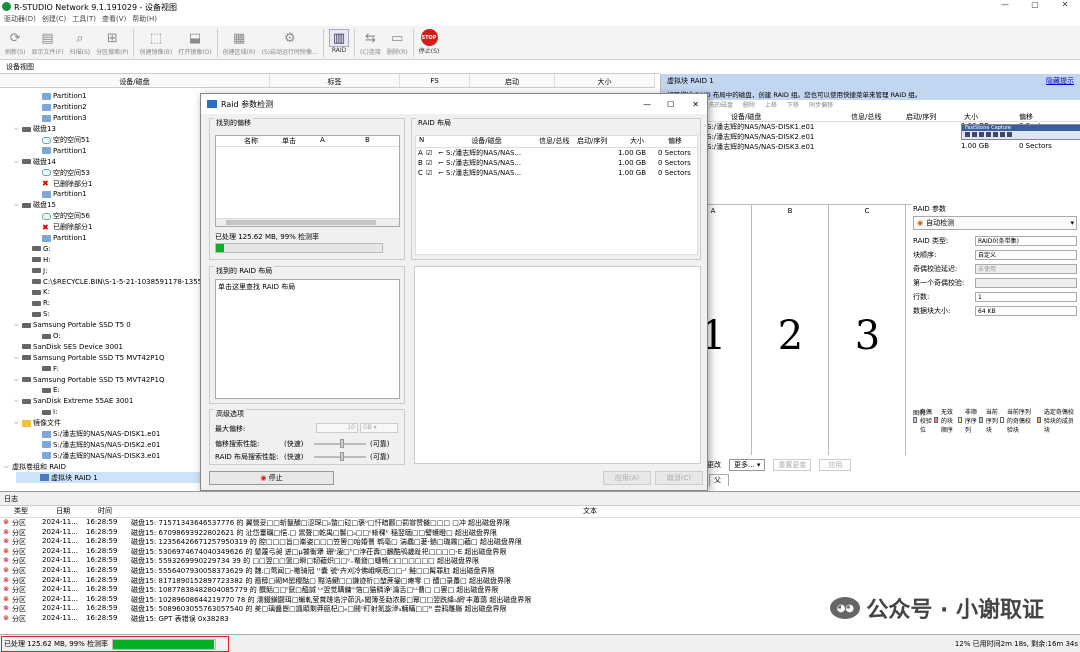 This screenshot has height=652, width=1080. Describe the element at coordinates (867, 211) in the screenshot. I see `layout-column-header: C` at that location.